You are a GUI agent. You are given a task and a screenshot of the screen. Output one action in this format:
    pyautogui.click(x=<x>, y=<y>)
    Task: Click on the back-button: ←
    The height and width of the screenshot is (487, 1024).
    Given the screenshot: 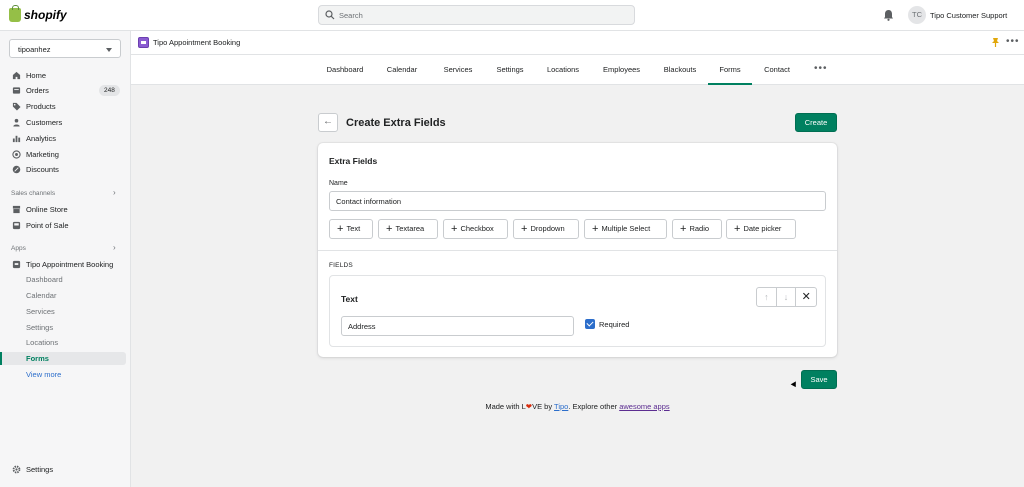 What is the action you would take?
    pyautogui.click(x=328, y=122)
    